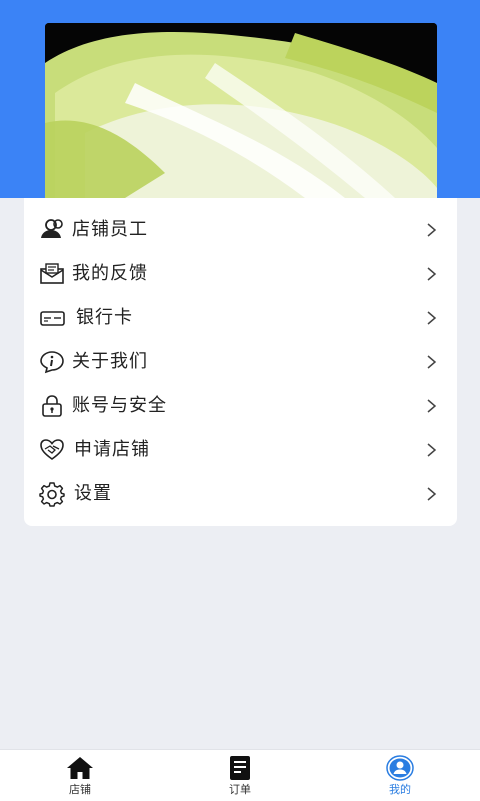 This screenshot has height=801, width=480. What do you see at coordinates (240, 450) in the screenshot?
I see `menu-item-apply-store: 申请店铺` at bounding box center [240, 450].